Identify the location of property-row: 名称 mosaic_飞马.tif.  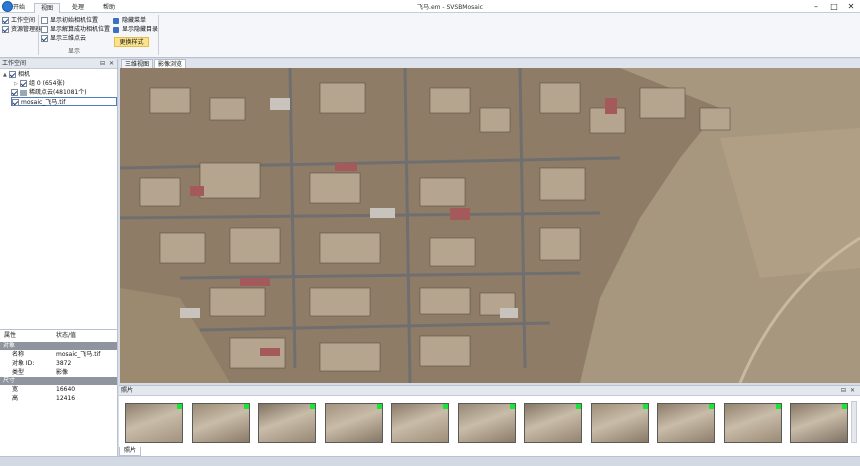
(58, 354).